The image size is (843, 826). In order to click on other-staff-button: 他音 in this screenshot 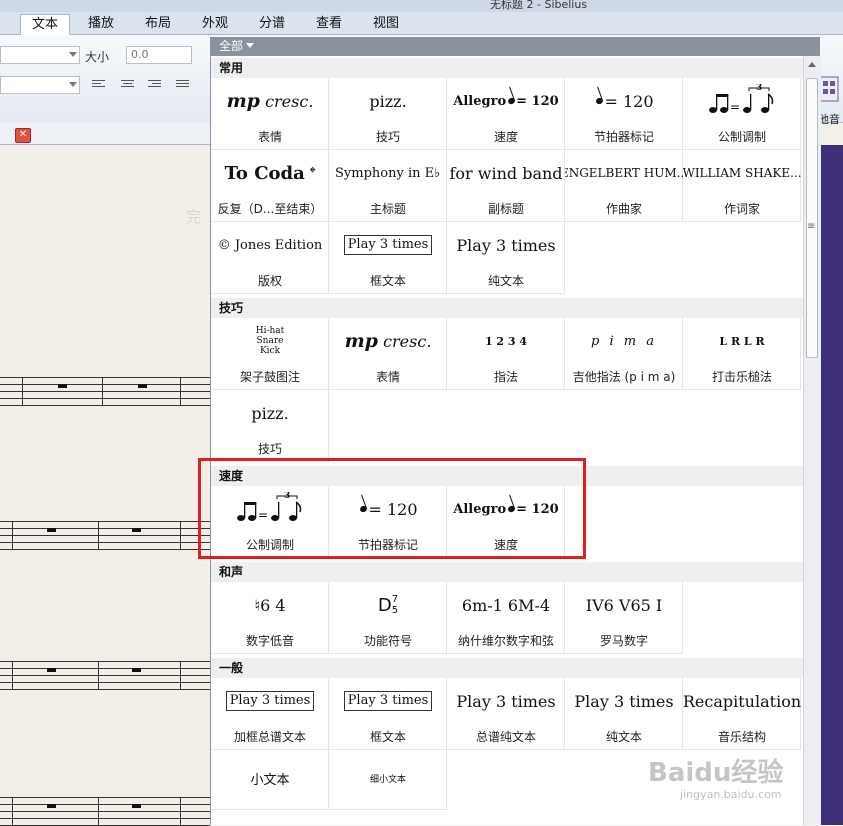, I will do `click(830, 105)`.